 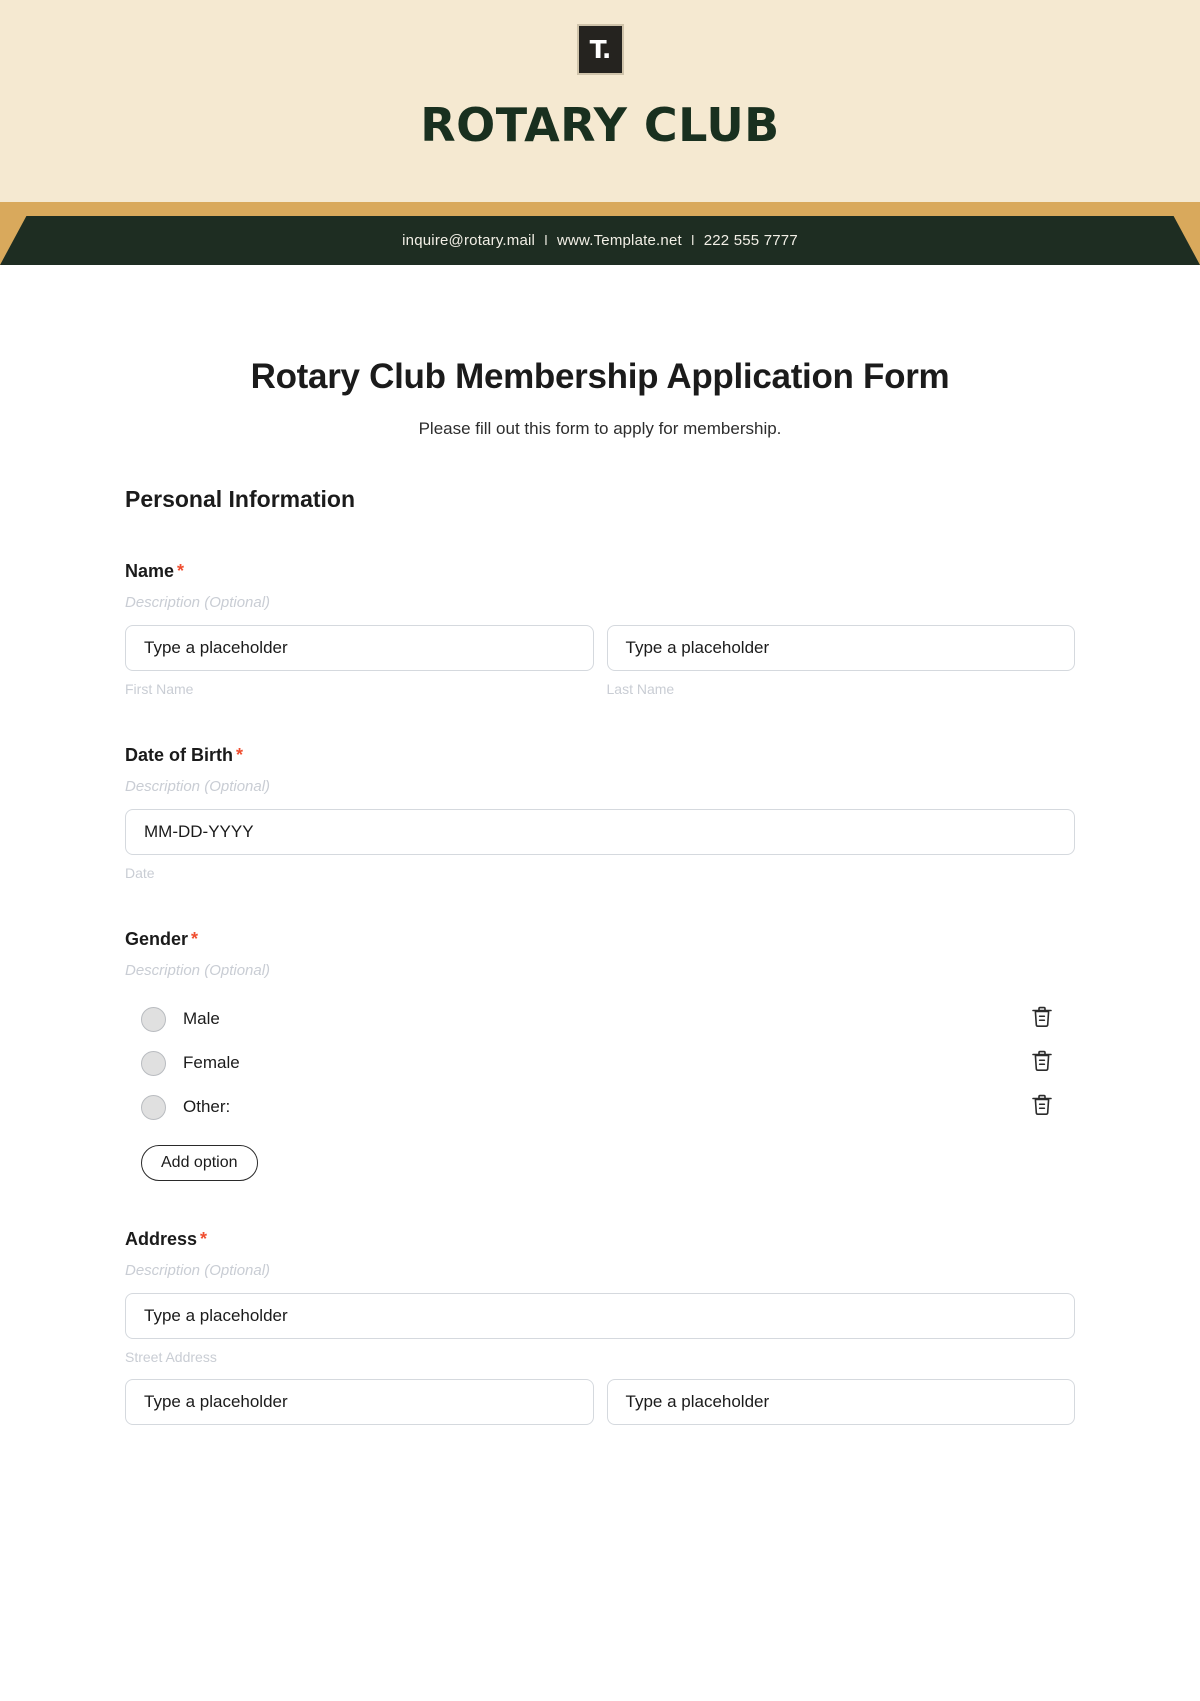 I want to click on option-label-male: Male, so click(x=201, y=1018).